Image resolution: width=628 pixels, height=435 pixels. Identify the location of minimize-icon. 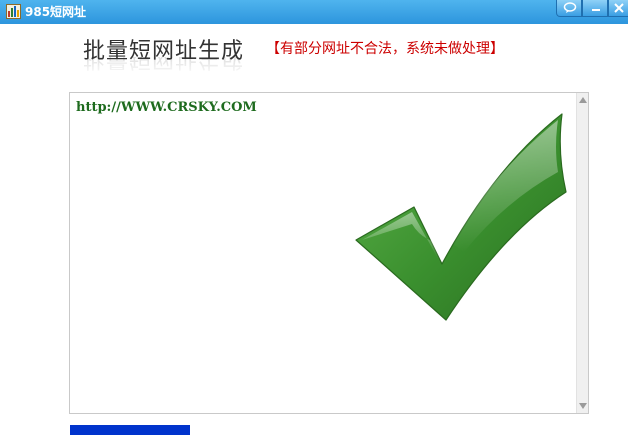
(596, 10).